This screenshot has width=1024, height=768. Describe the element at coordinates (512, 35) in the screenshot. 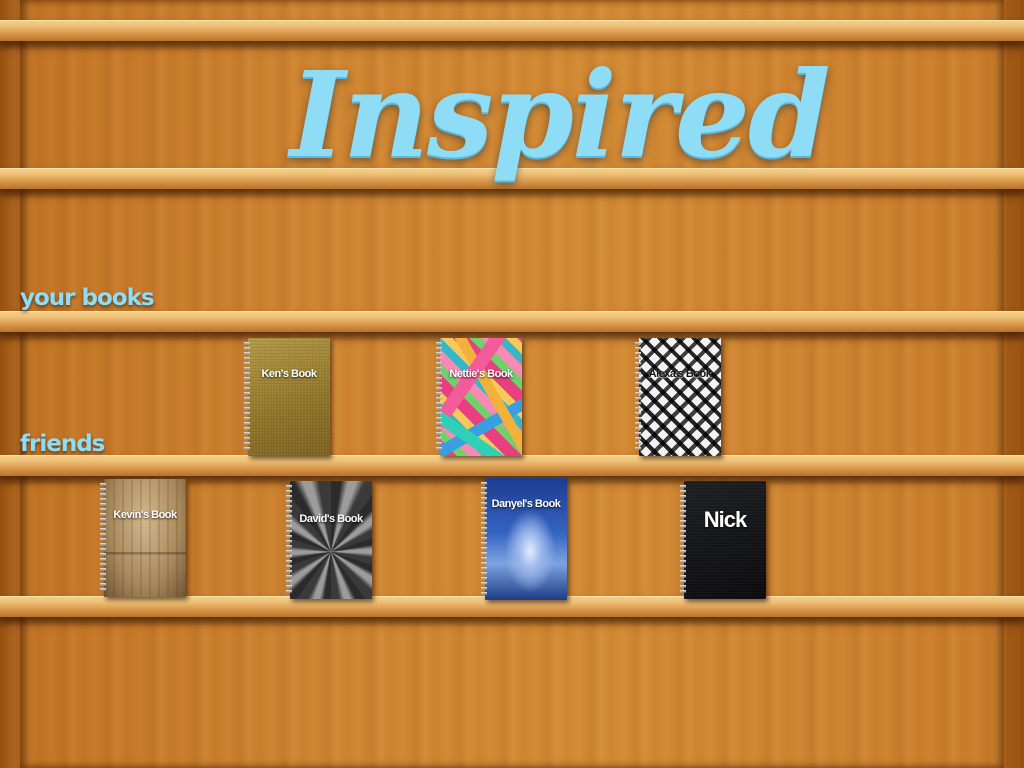

I see `shelf-top` at that location.